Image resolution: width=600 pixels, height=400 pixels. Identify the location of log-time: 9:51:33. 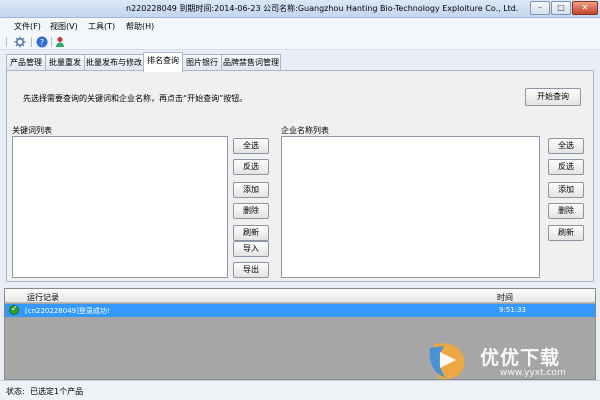
(512, 310).